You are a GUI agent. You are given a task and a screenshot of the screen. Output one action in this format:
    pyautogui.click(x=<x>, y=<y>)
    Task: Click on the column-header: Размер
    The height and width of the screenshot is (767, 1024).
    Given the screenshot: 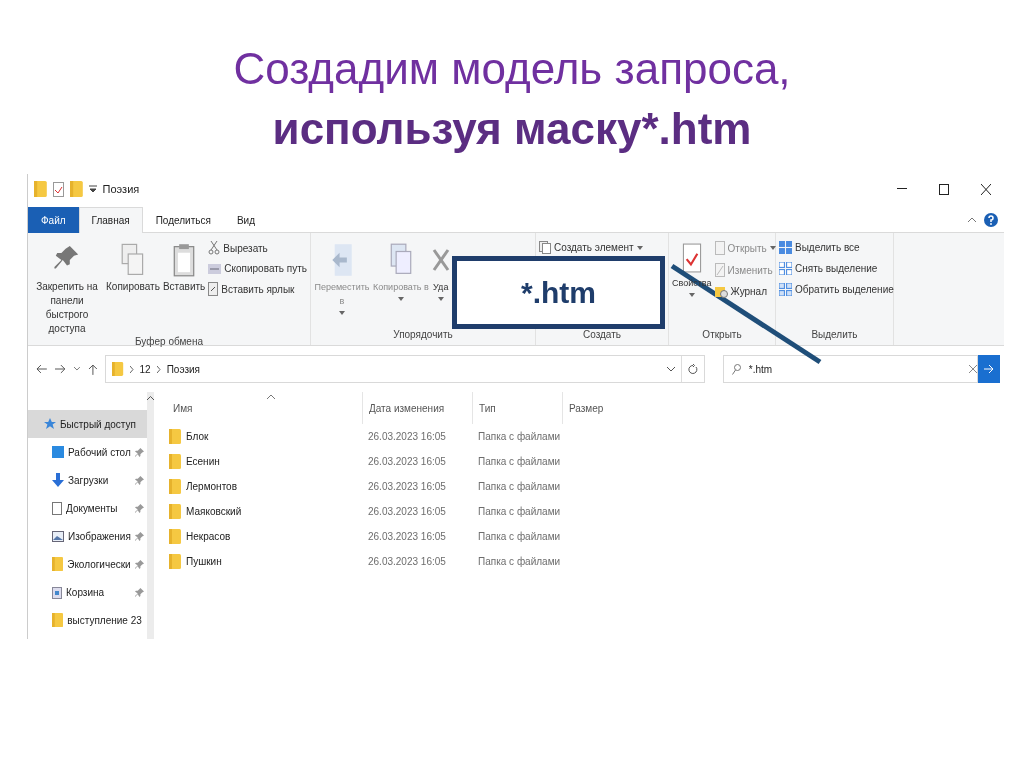 What is the action you would take?
    pyautogui.click(x=592, y=408)
    